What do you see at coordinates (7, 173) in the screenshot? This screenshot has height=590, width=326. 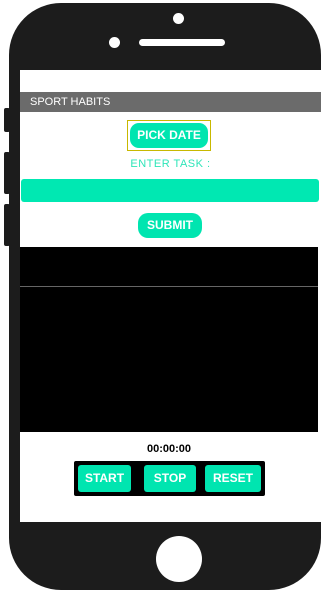 I see `volume-up-button` at bounding box center [7, 173].